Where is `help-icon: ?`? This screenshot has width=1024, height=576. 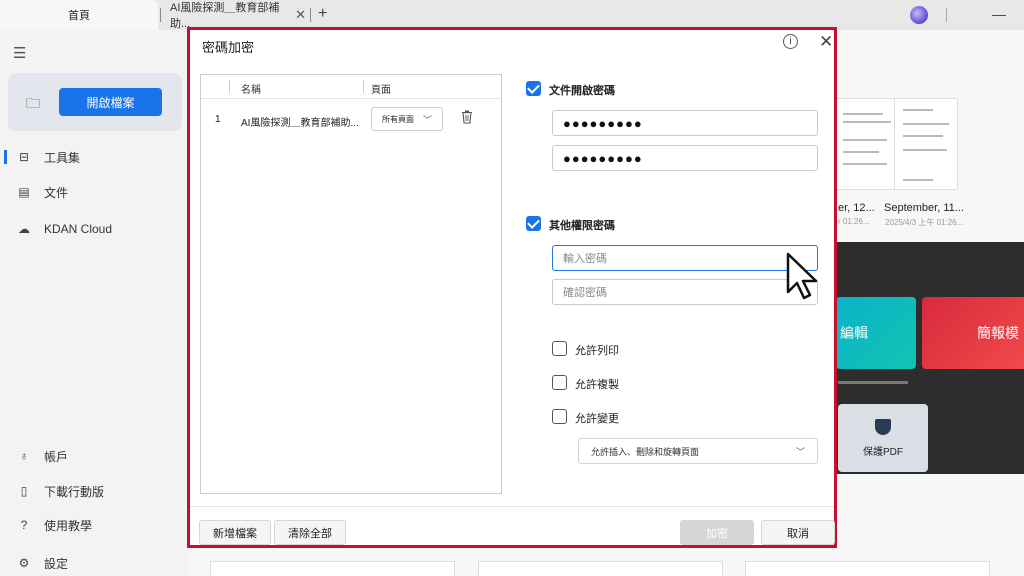
help-icon: ? is located at coordinates (24, 525).